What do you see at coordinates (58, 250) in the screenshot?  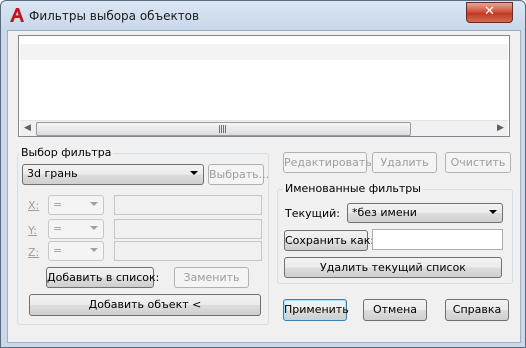 I see `axis-z-operator-value: =` at bounding box center [58, 250].